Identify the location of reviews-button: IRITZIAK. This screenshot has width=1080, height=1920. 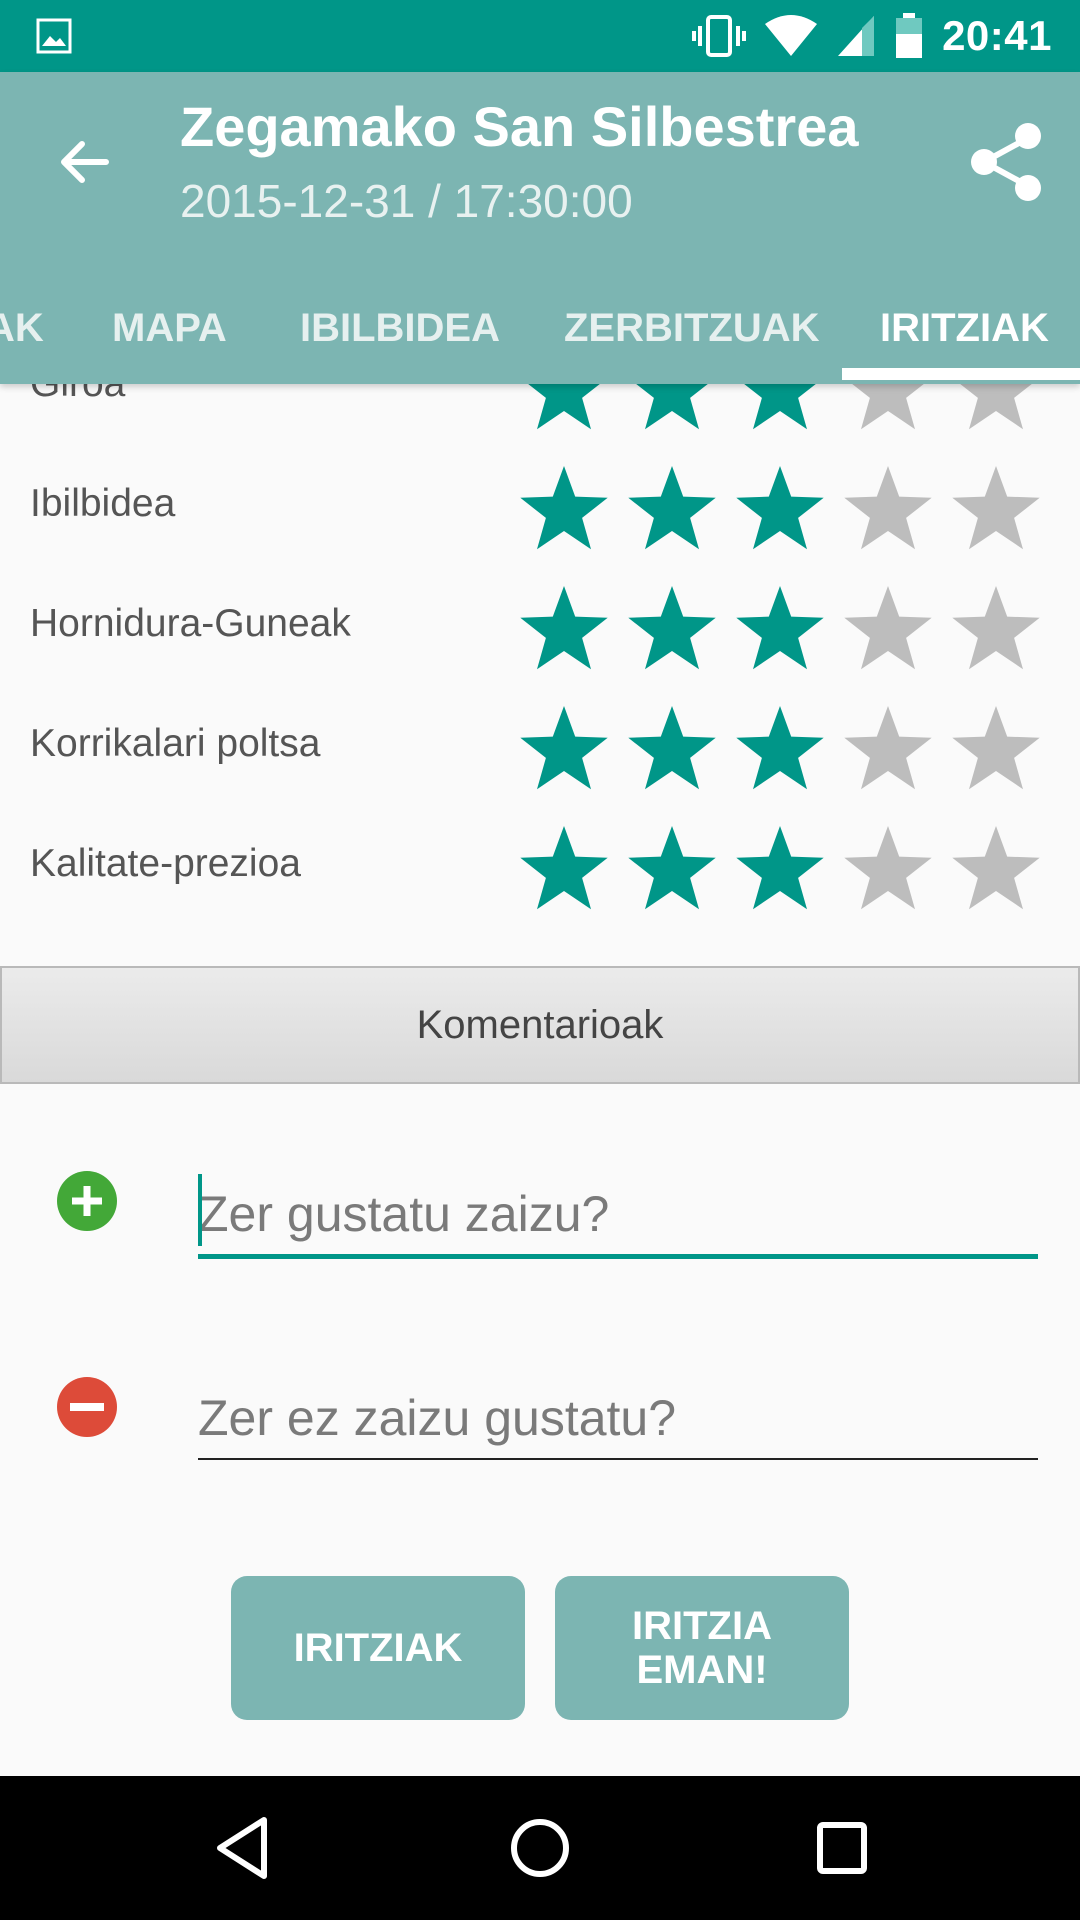
(378, 1648).